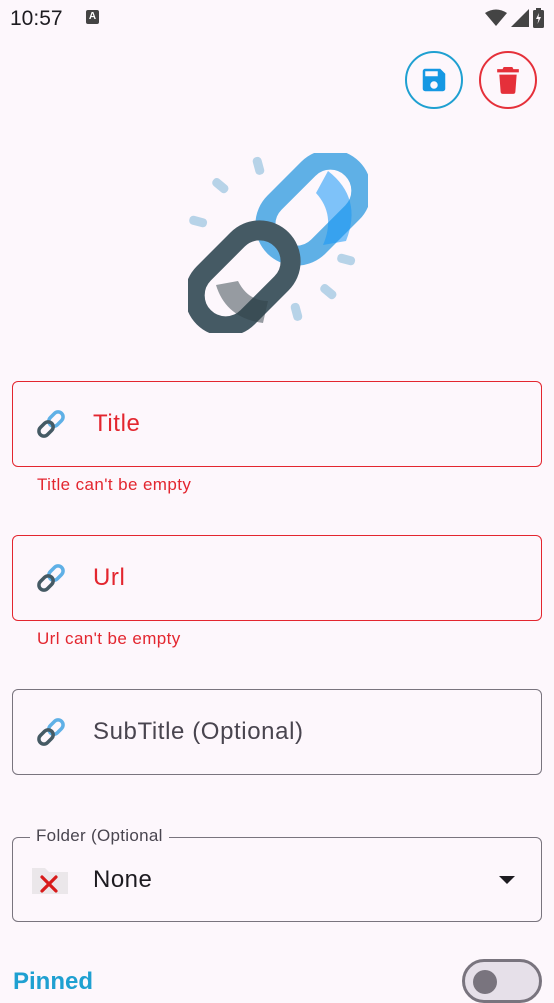  Describe the element at coordinates (277, 18) in the screenshot. I see `status-bar: 10:57 A` at that location.